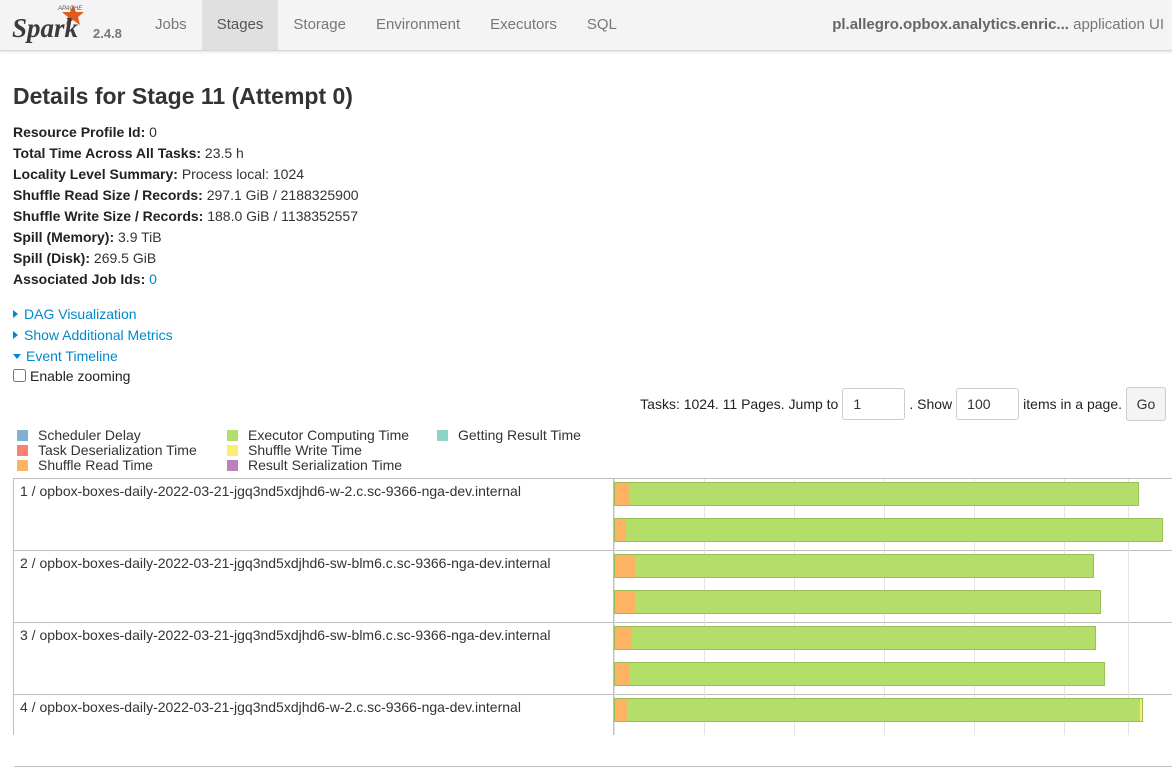  What do you see at coordinates (240, 25) in the screenshot?
I see `tab-stages: Stages` at bounding box center [240, 25].